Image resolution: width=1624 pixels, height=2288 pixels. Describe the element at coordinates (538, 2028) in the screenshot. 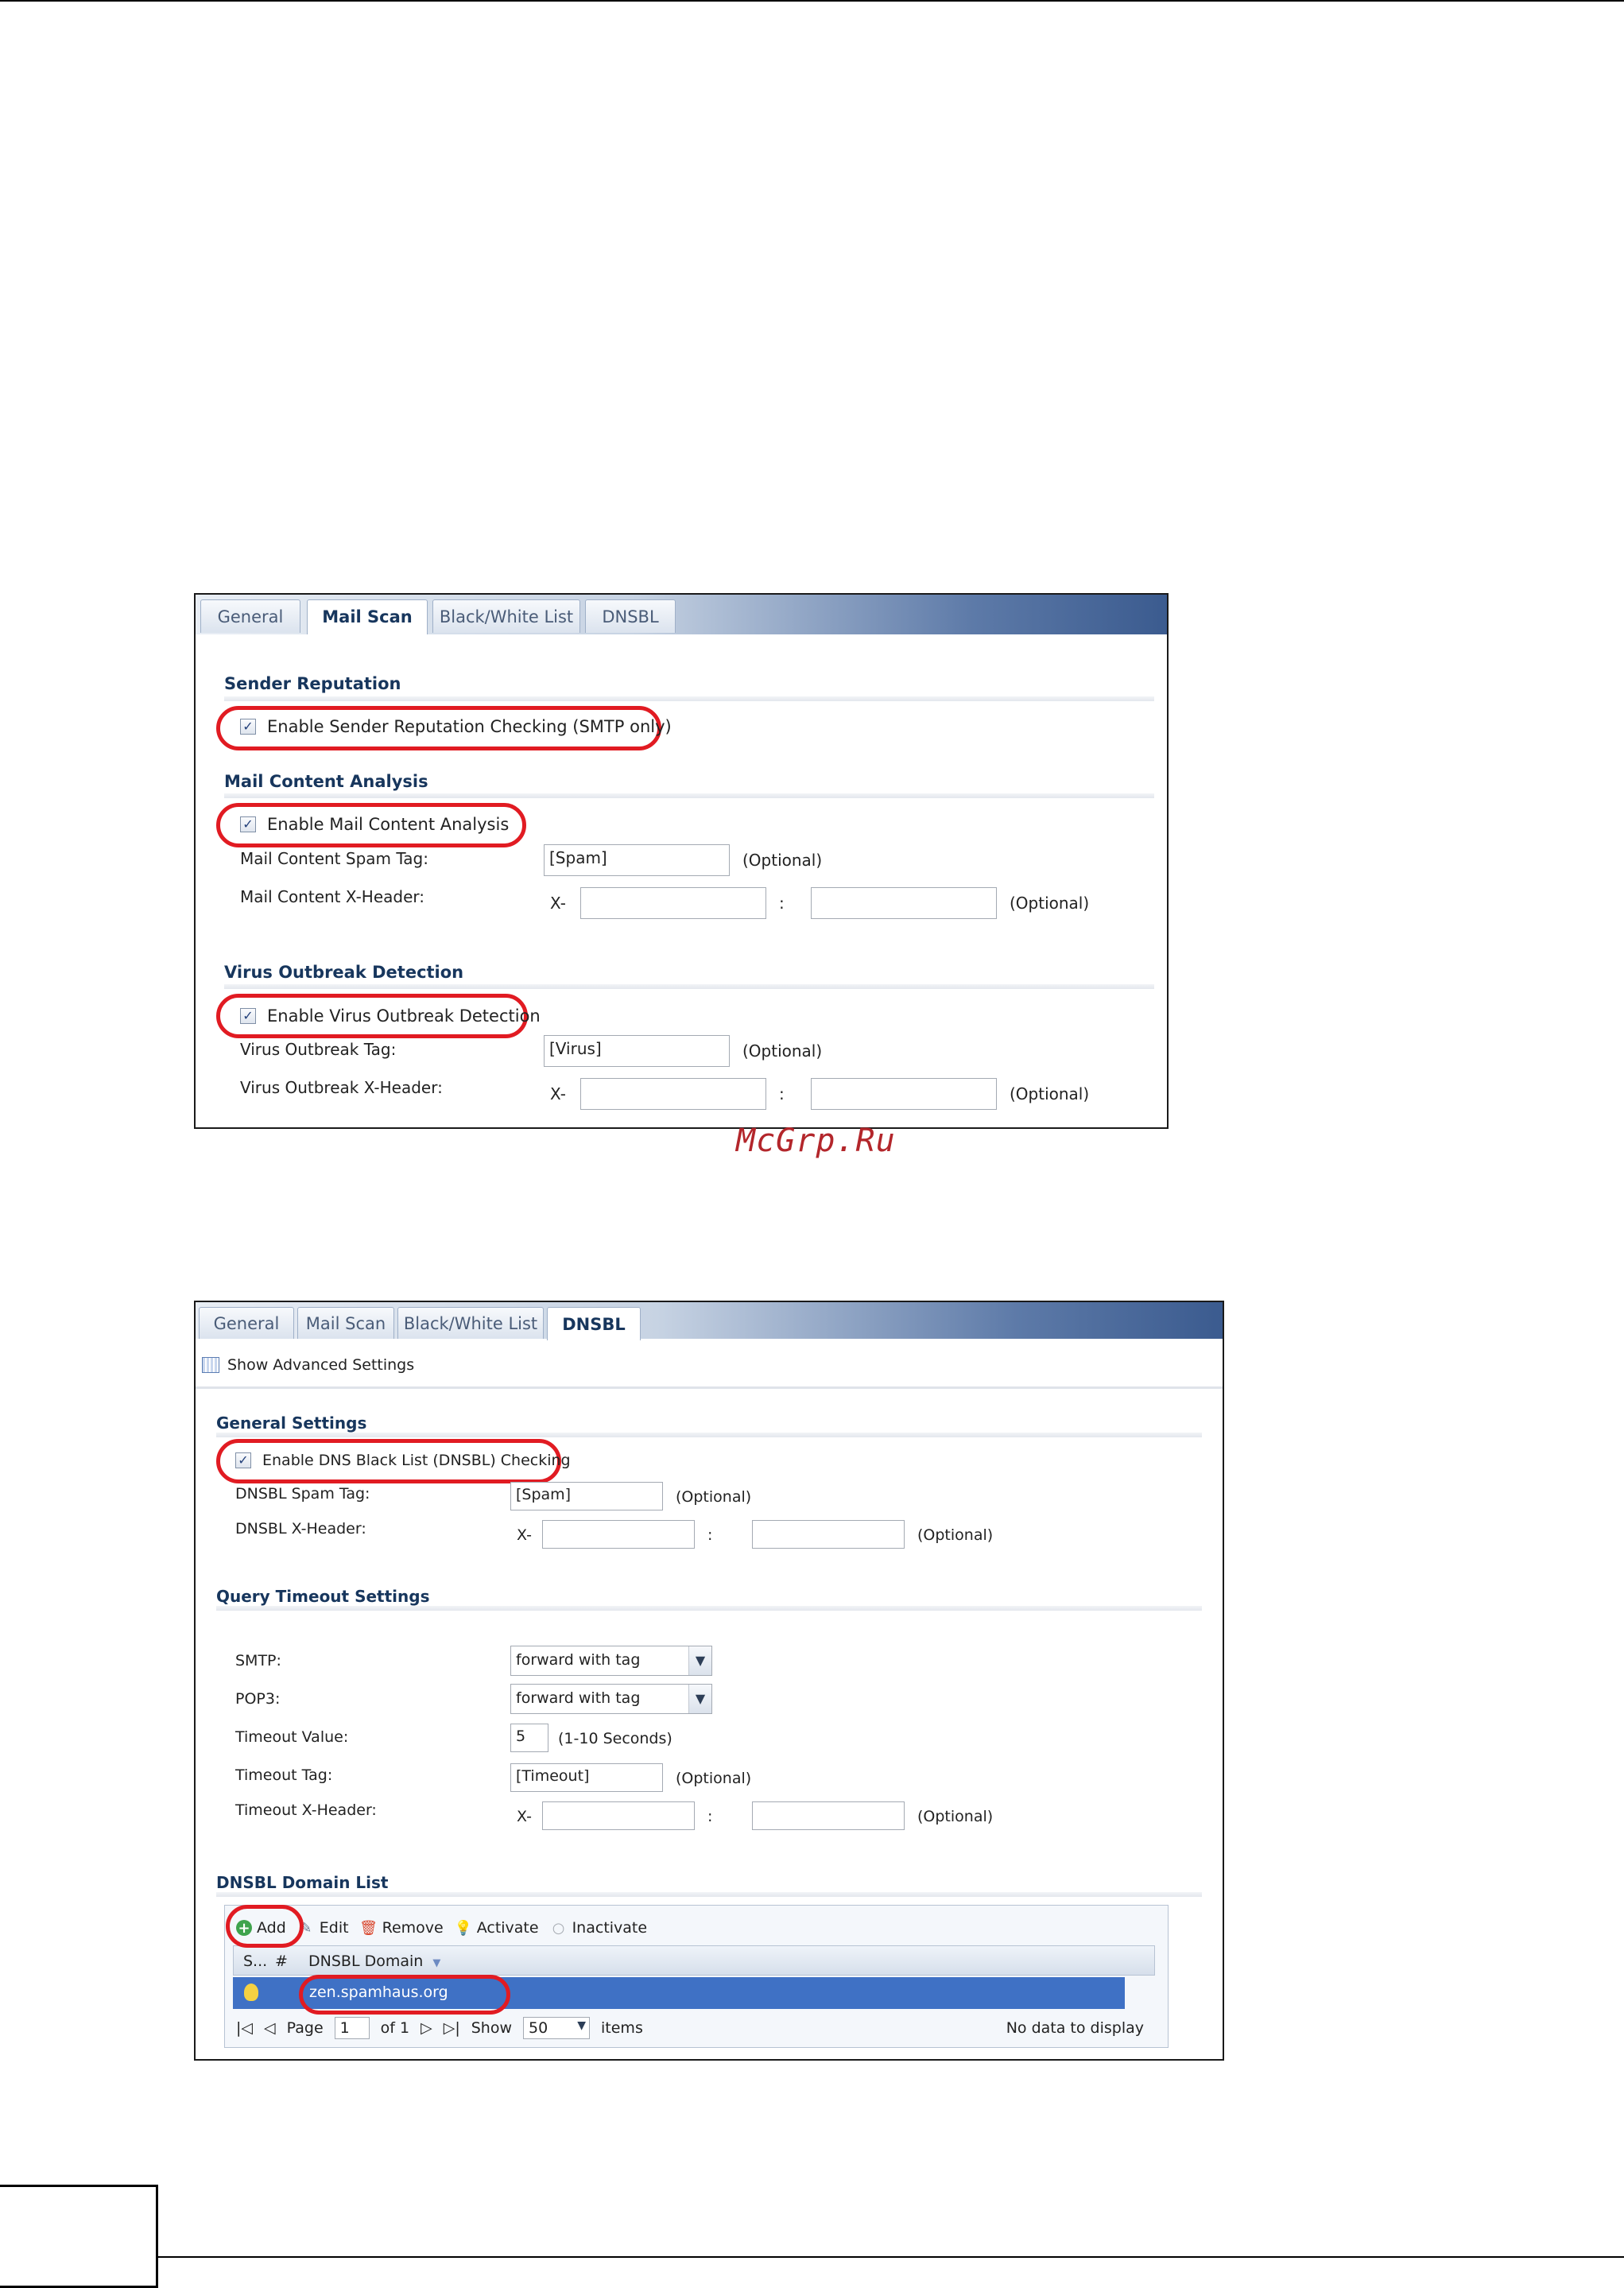

I see `items-per-page-value: 50` at that location.